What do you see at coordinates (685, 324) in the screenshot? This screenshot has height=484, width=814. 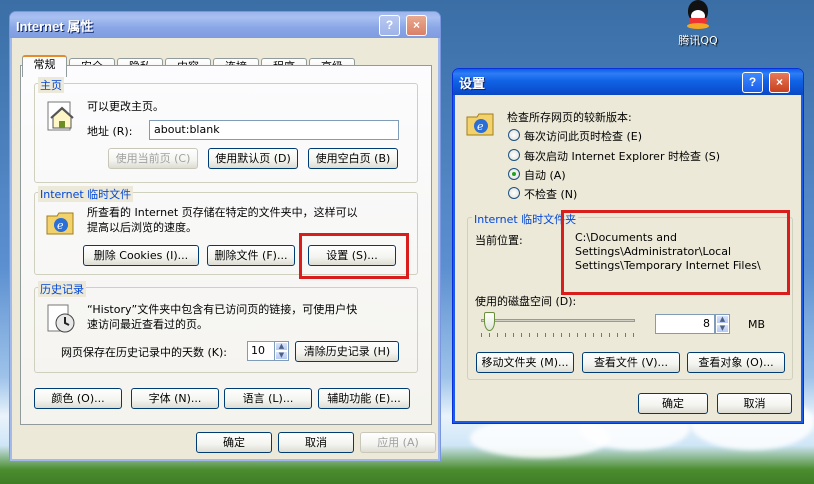 I see `disk-space-input: 8` at bounding box center [685, 324].